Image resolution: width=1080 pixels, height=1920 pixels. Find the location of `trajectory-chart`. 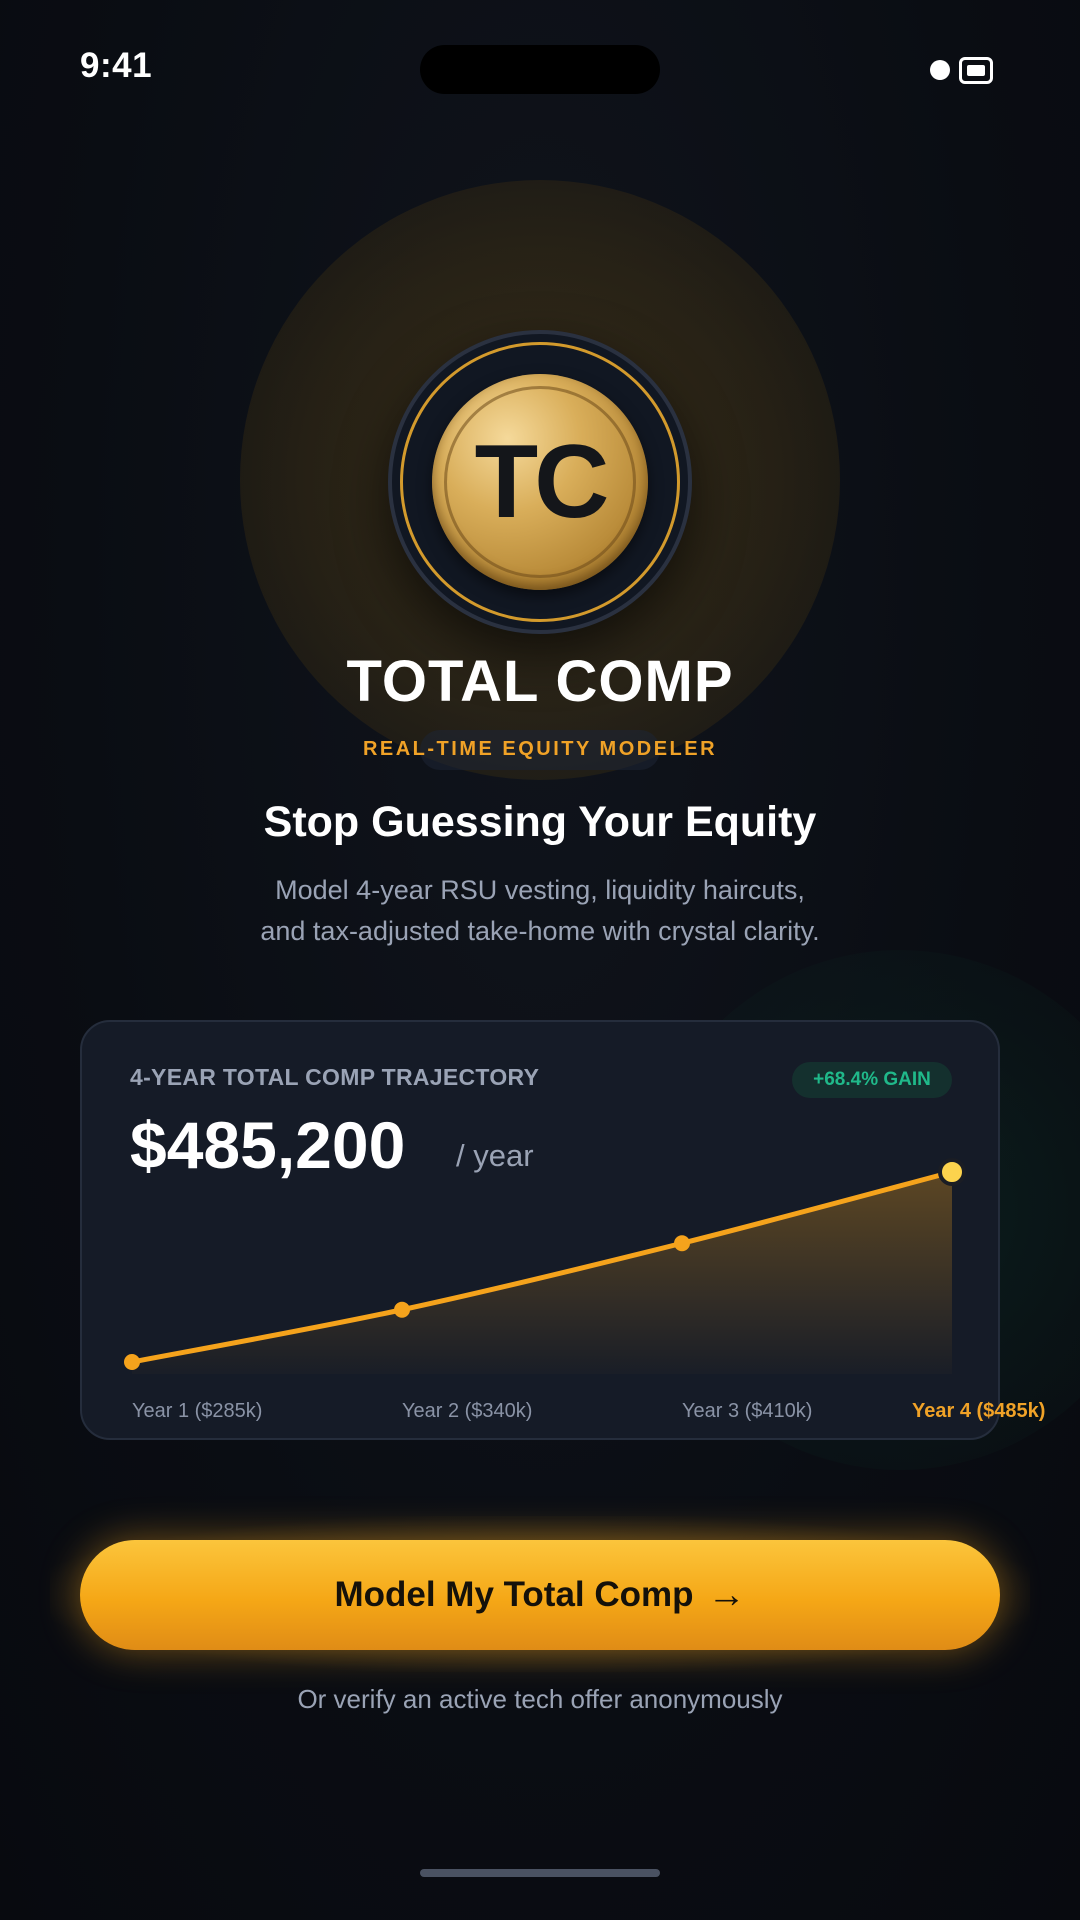

trajectory-chart is located at coordinates (545, 1266).